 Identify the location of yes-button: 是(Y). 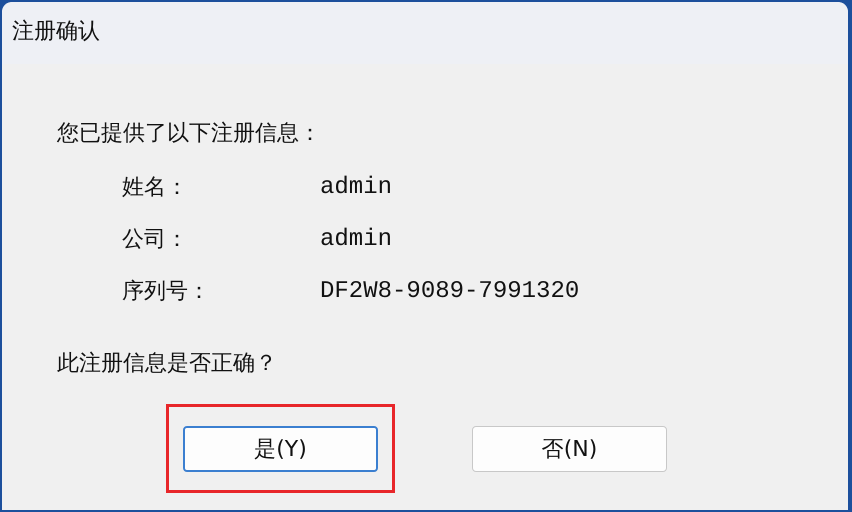
(280, 449).